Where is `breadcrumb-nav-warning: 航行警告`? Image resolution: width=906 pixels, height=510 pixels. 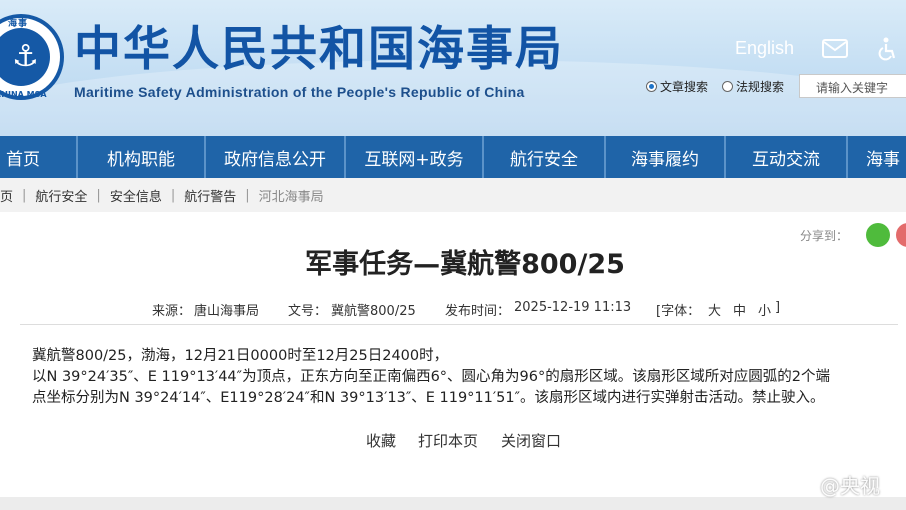
breadcrumb-nav-warning: 航行警告 is located at coordinates (210, 195).